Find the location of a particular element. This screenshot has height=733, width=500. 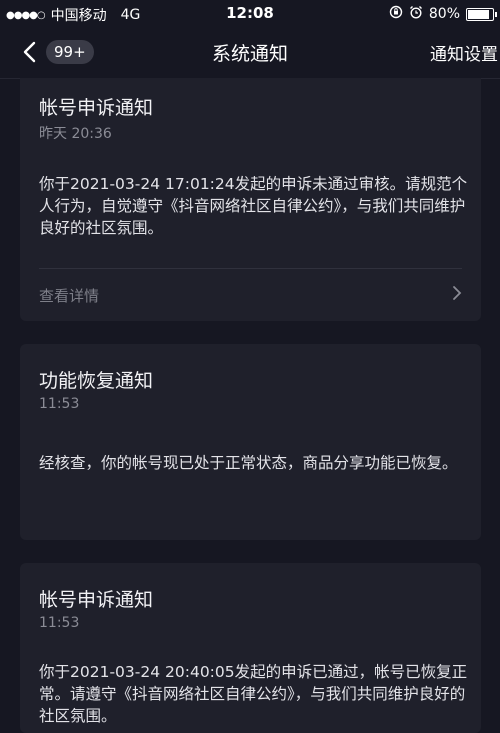

battery-icon is located at coordinates (481, 14).